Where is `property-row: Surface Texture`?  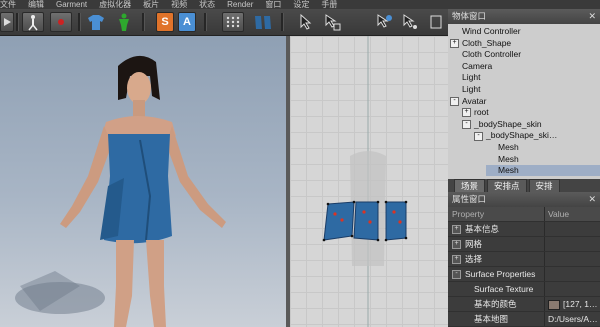
property-row: Surface Texture is located at coordinates (524, 289).